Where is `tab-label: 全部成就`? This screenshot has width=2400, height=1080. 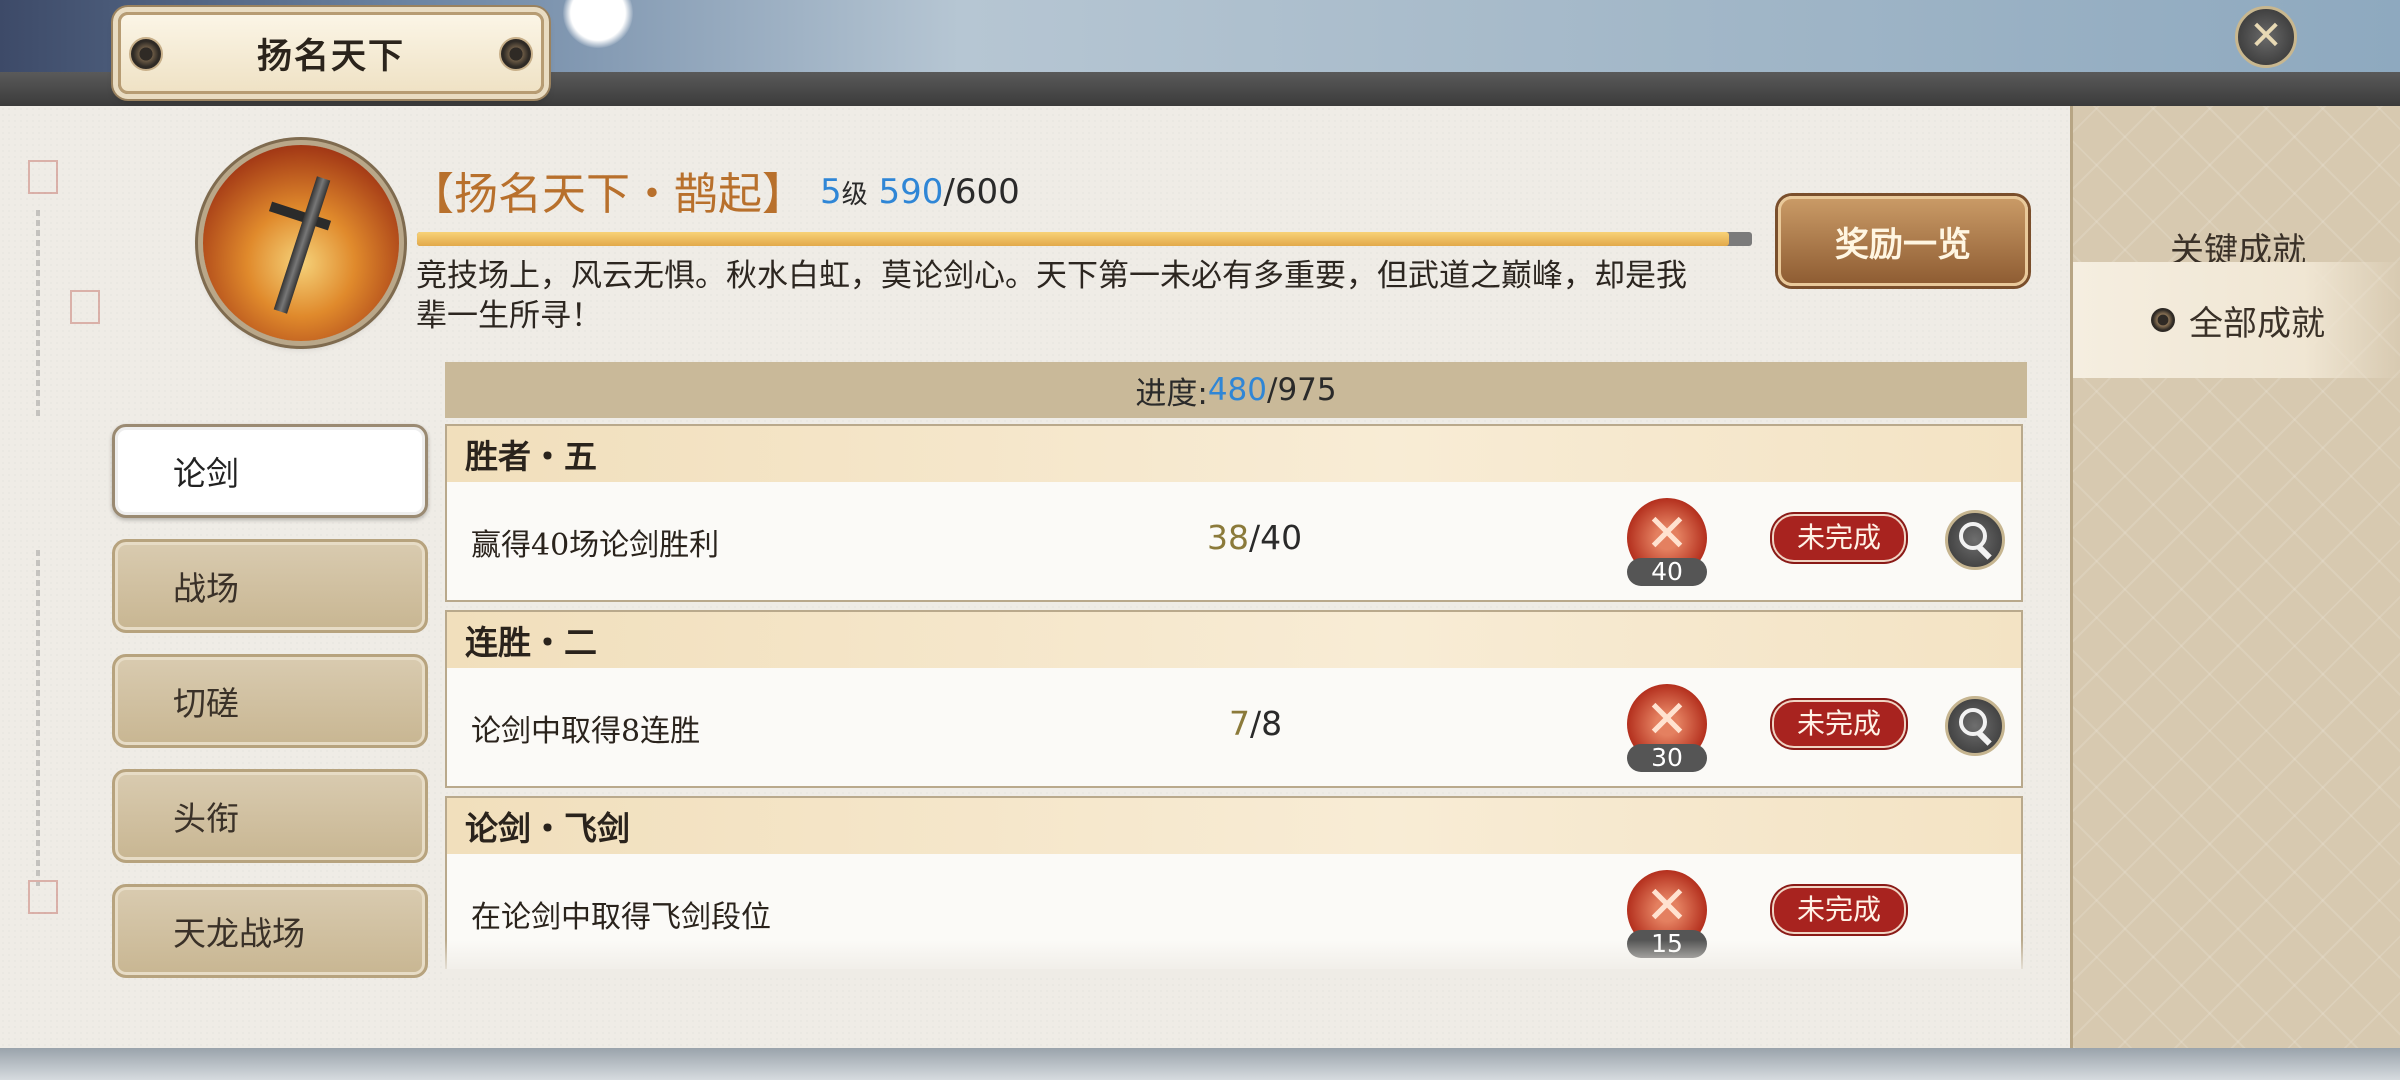
tab-label: 全部成就 is located at coordinates (2257, 323).